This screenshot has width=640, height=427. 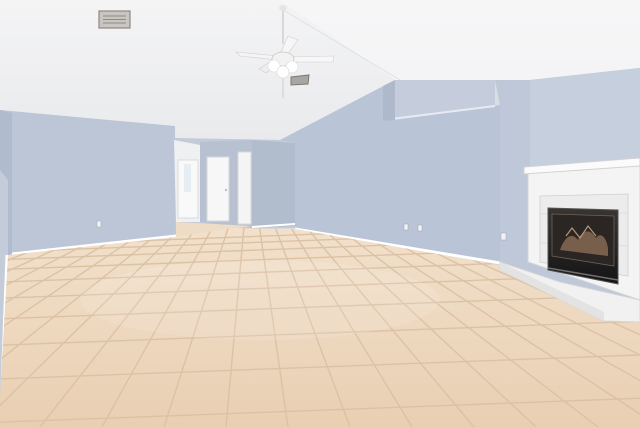 What do you see at coordinates (300, 80) in the screenshot?
I see `ac-vent-center` at bounding box center [300, 80].